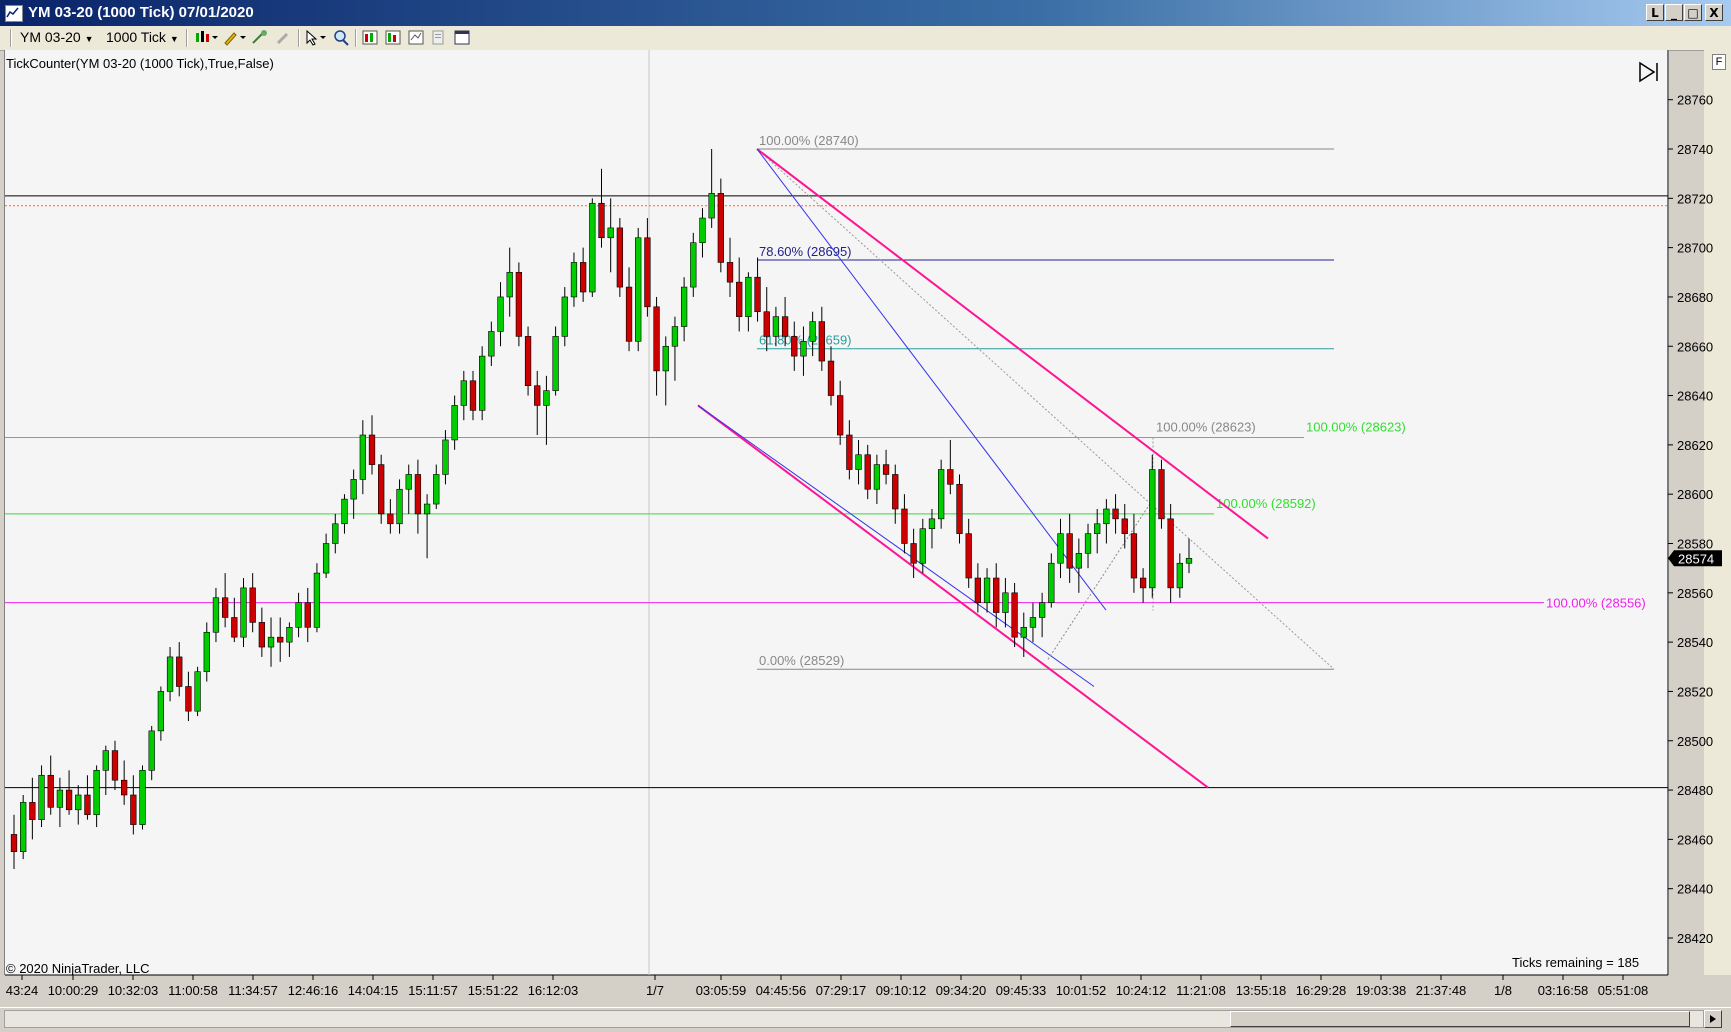 This screenshot has width=1731, height=1032. Describe the element at coordinates (1695, 445) in the screenshot. I see `price-tick-label: 28620` at that location.